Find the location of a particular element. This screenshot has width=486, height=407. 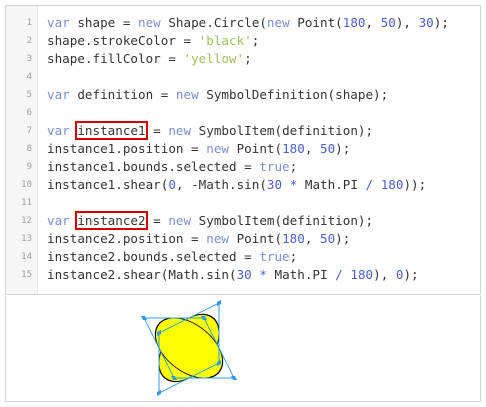

line-number: 2 is located at coordinates (29, 41).